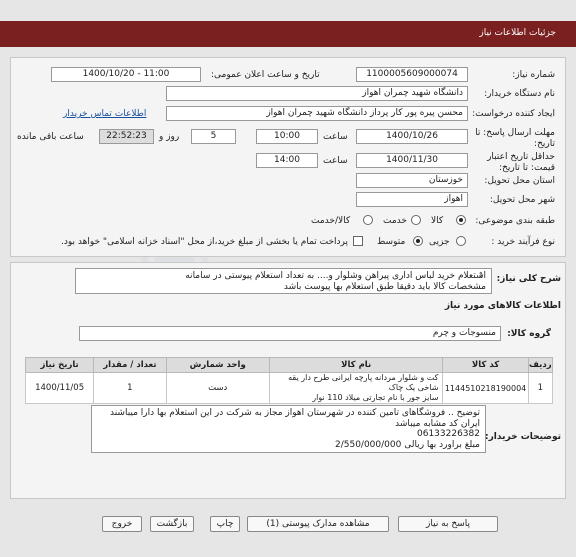 The width and height of the screenshot is (576, 557). I want to click on category-both-label: کالا/خدمت, so click(331, 221).